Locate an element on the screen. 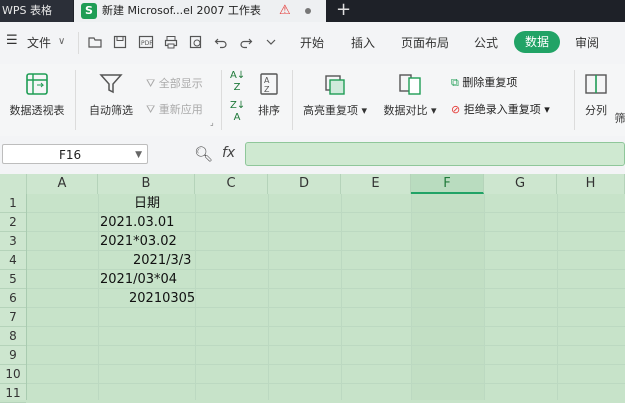  menu-page-layout: 页面布局 is located at coordinates (425, 42).